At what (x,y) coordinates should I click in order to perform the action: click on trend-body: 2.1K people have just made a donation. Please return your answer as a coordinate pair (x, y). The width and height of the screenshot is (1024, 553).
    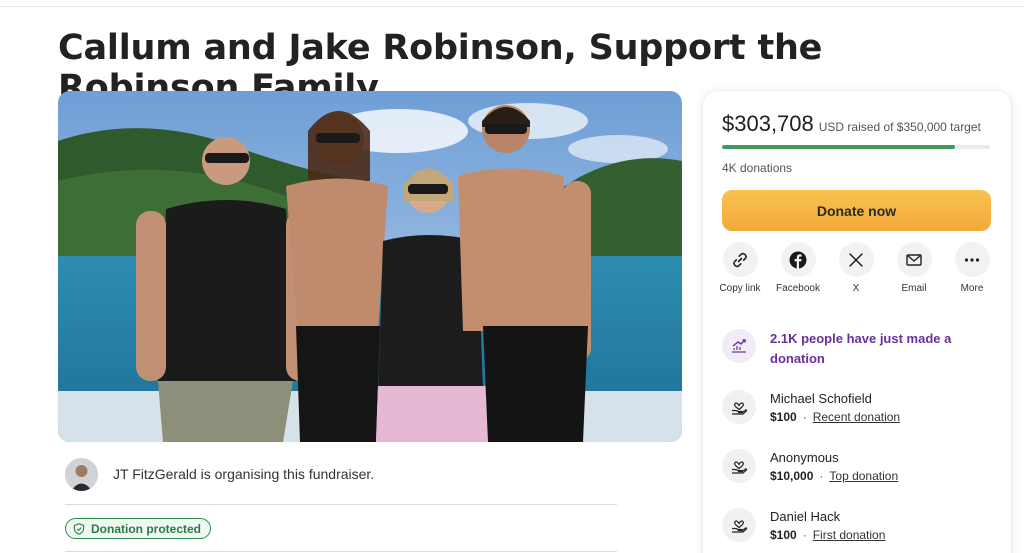
    Looking at the image, I should click on (885, 349).